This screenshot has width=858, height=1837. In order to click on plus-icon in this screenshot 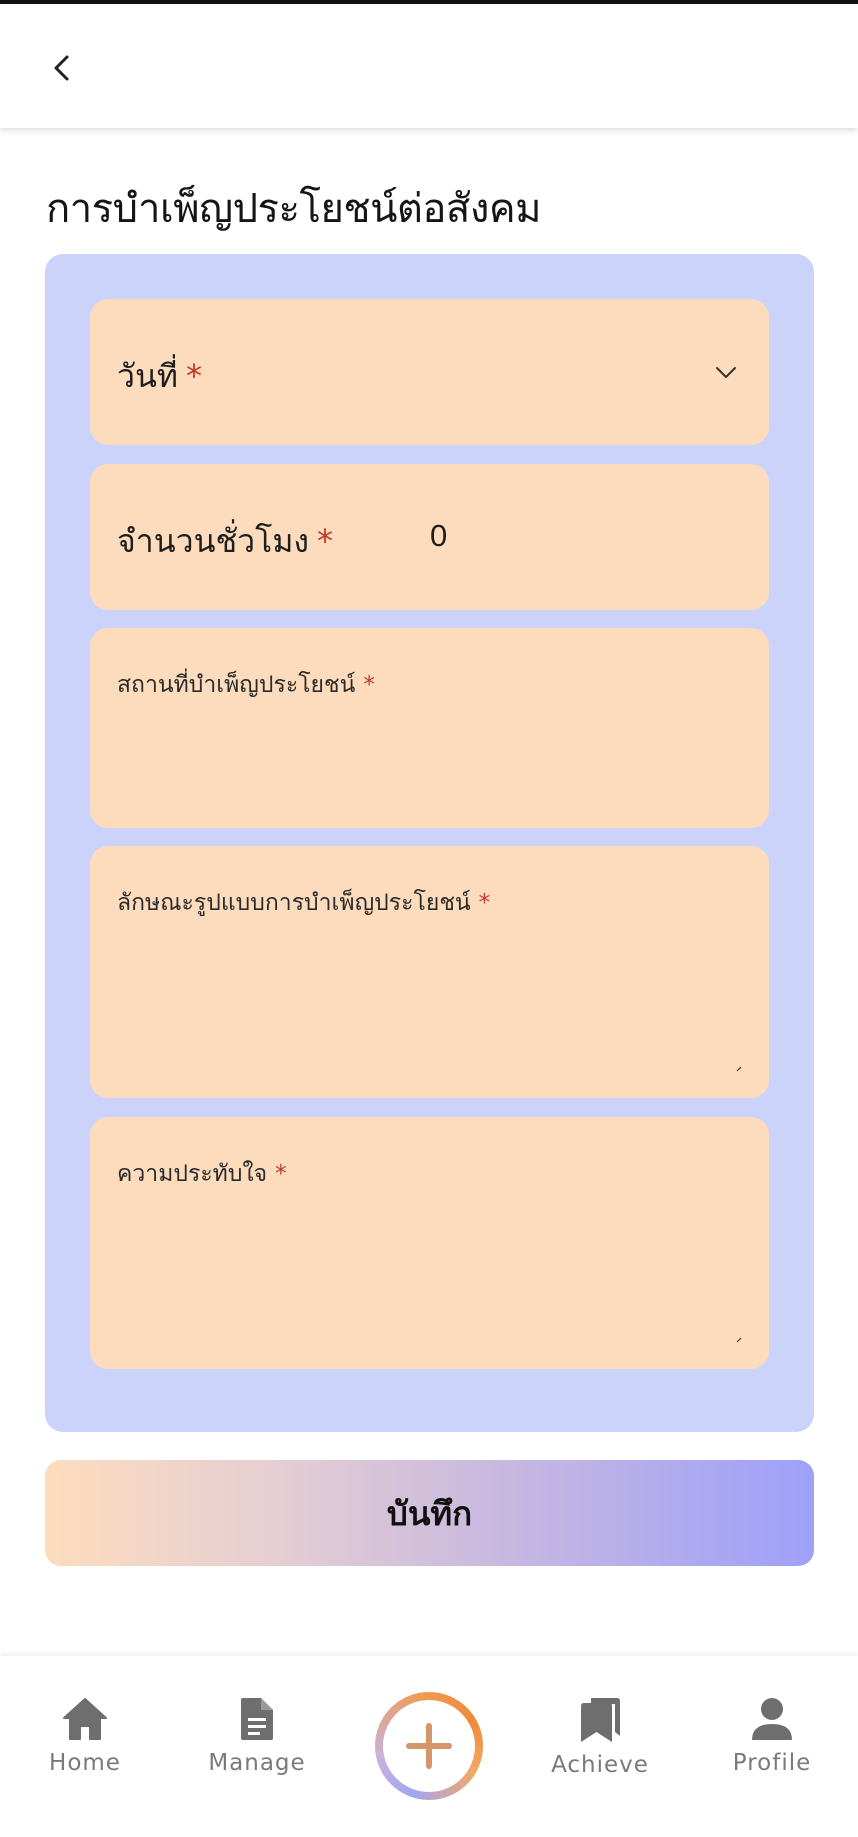, I will do `click(429, 1746)`.